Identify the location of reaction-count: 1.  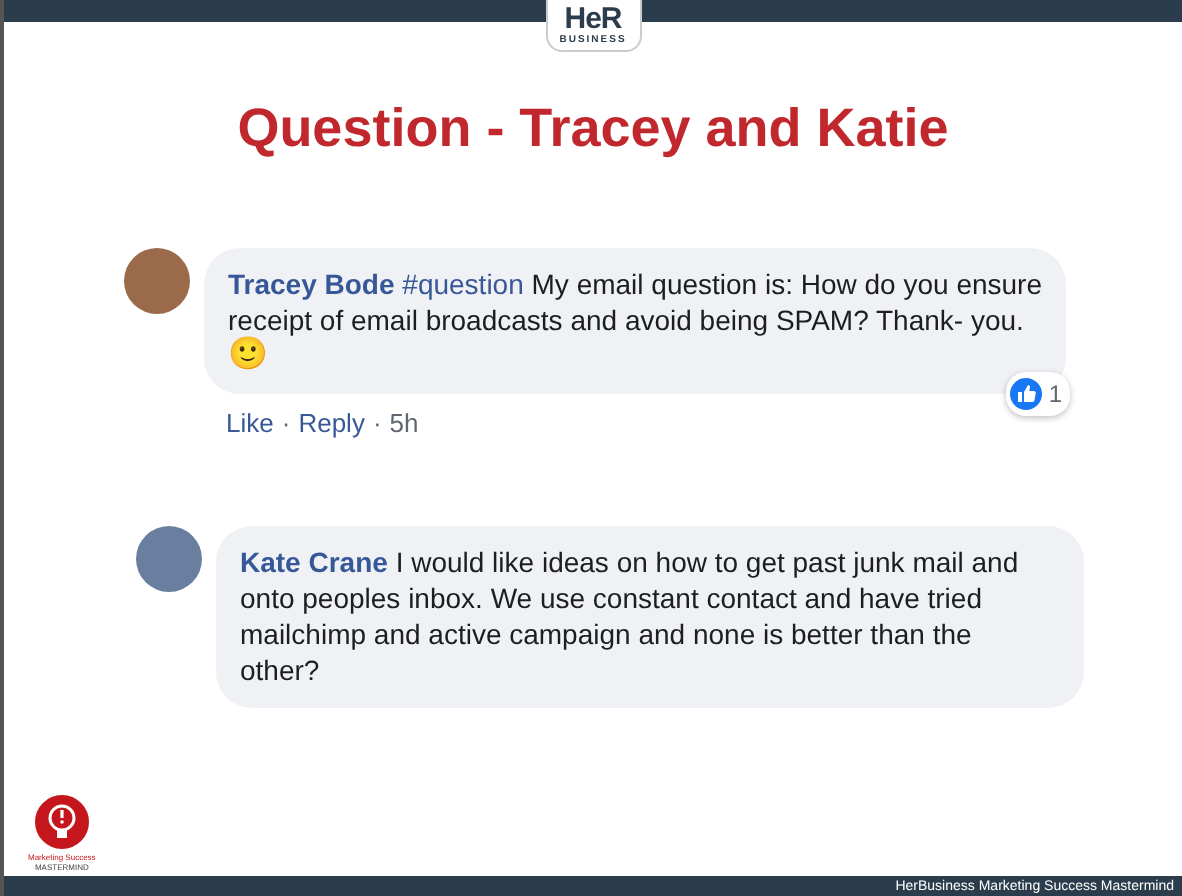
(1038, 394).